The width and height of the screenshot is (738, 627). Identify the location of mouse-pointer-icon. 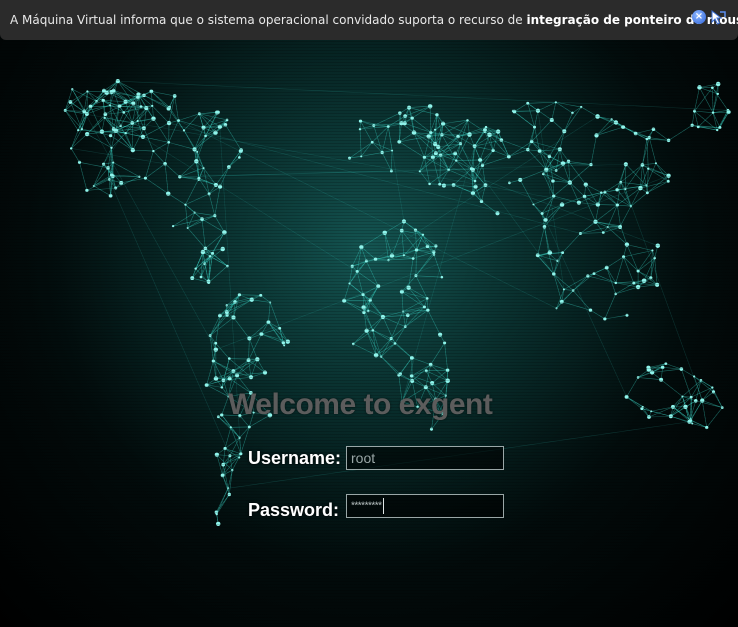
(718, 17).